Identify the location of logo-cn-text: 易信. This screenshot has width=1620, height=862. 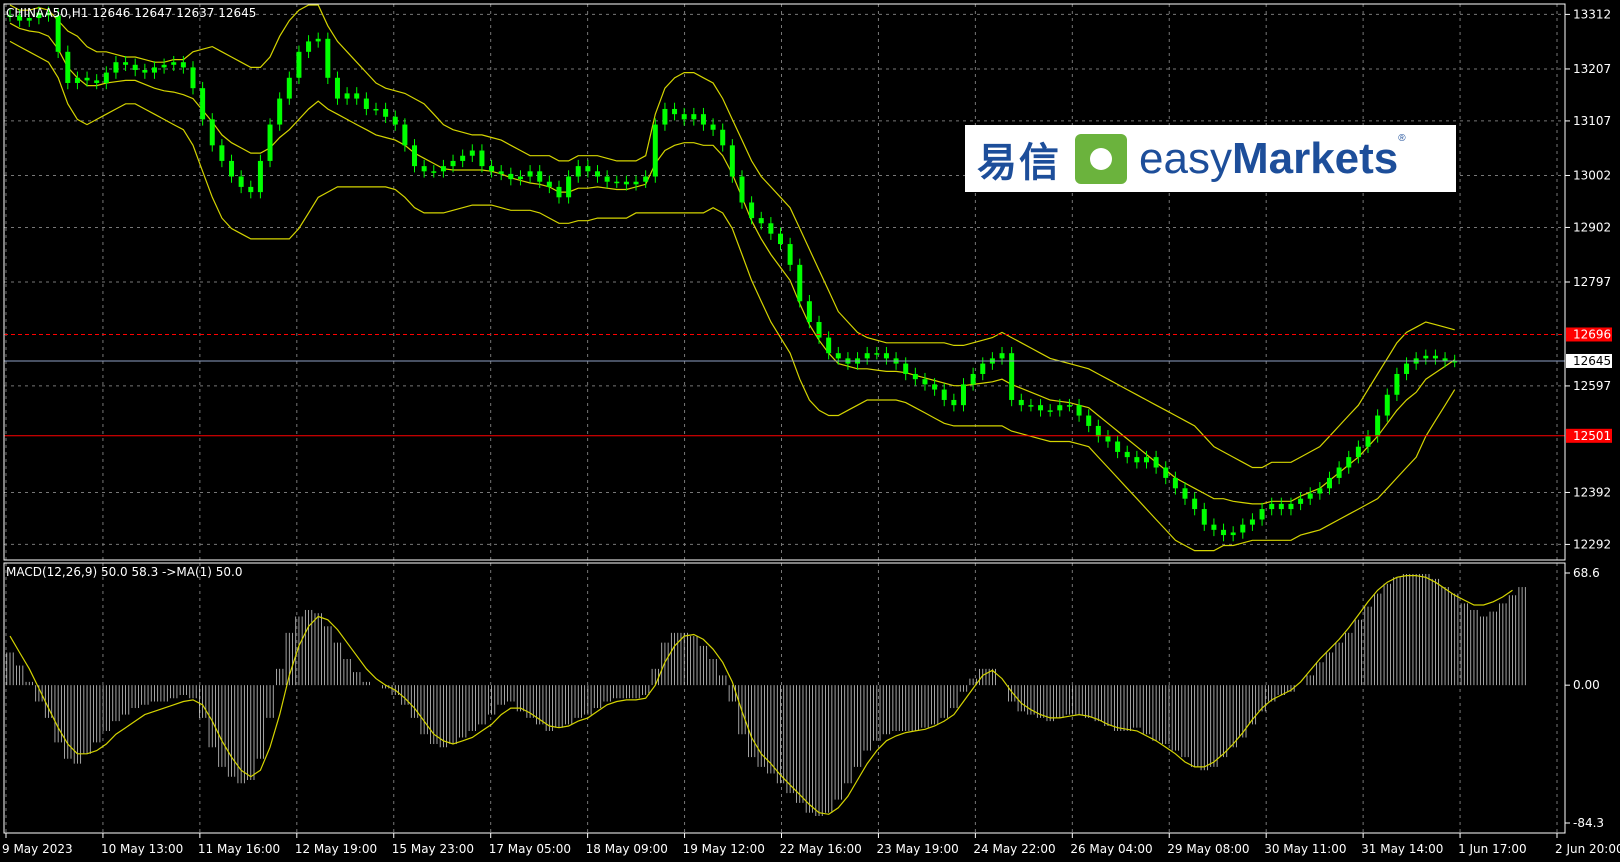
(1019, 162).